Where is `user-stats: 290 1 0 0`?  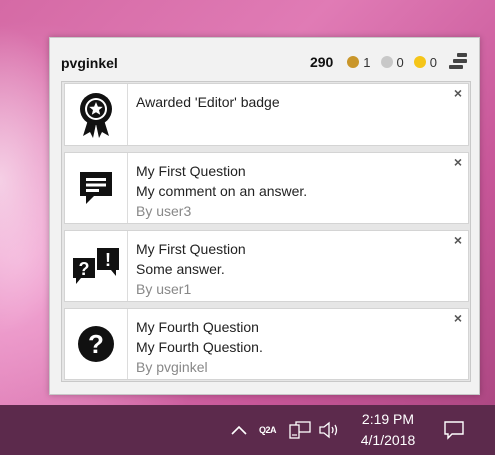 user-stats: 290 1 0 0 is located at coordinates (389, 62).